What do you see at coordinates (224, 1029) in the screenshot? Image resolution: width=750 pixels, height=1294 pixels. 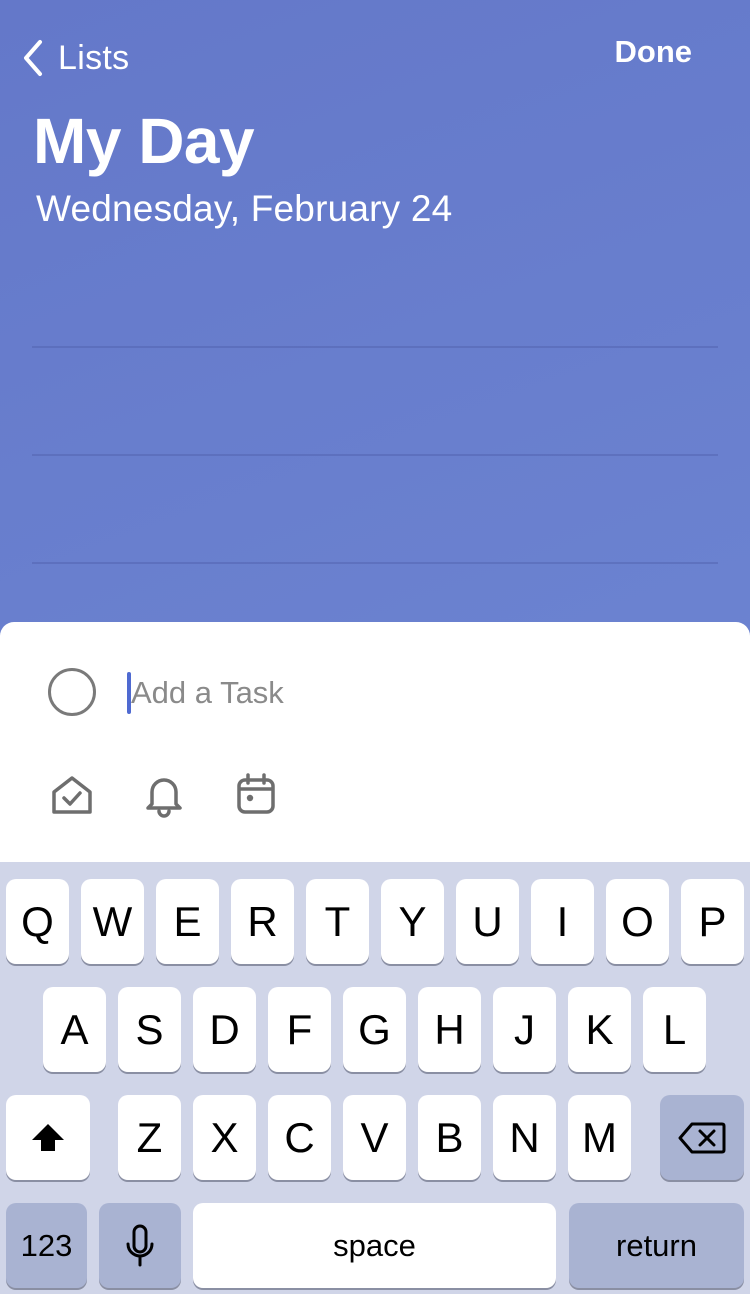 I see `key-d: D` at bounding box center [224, 1029].